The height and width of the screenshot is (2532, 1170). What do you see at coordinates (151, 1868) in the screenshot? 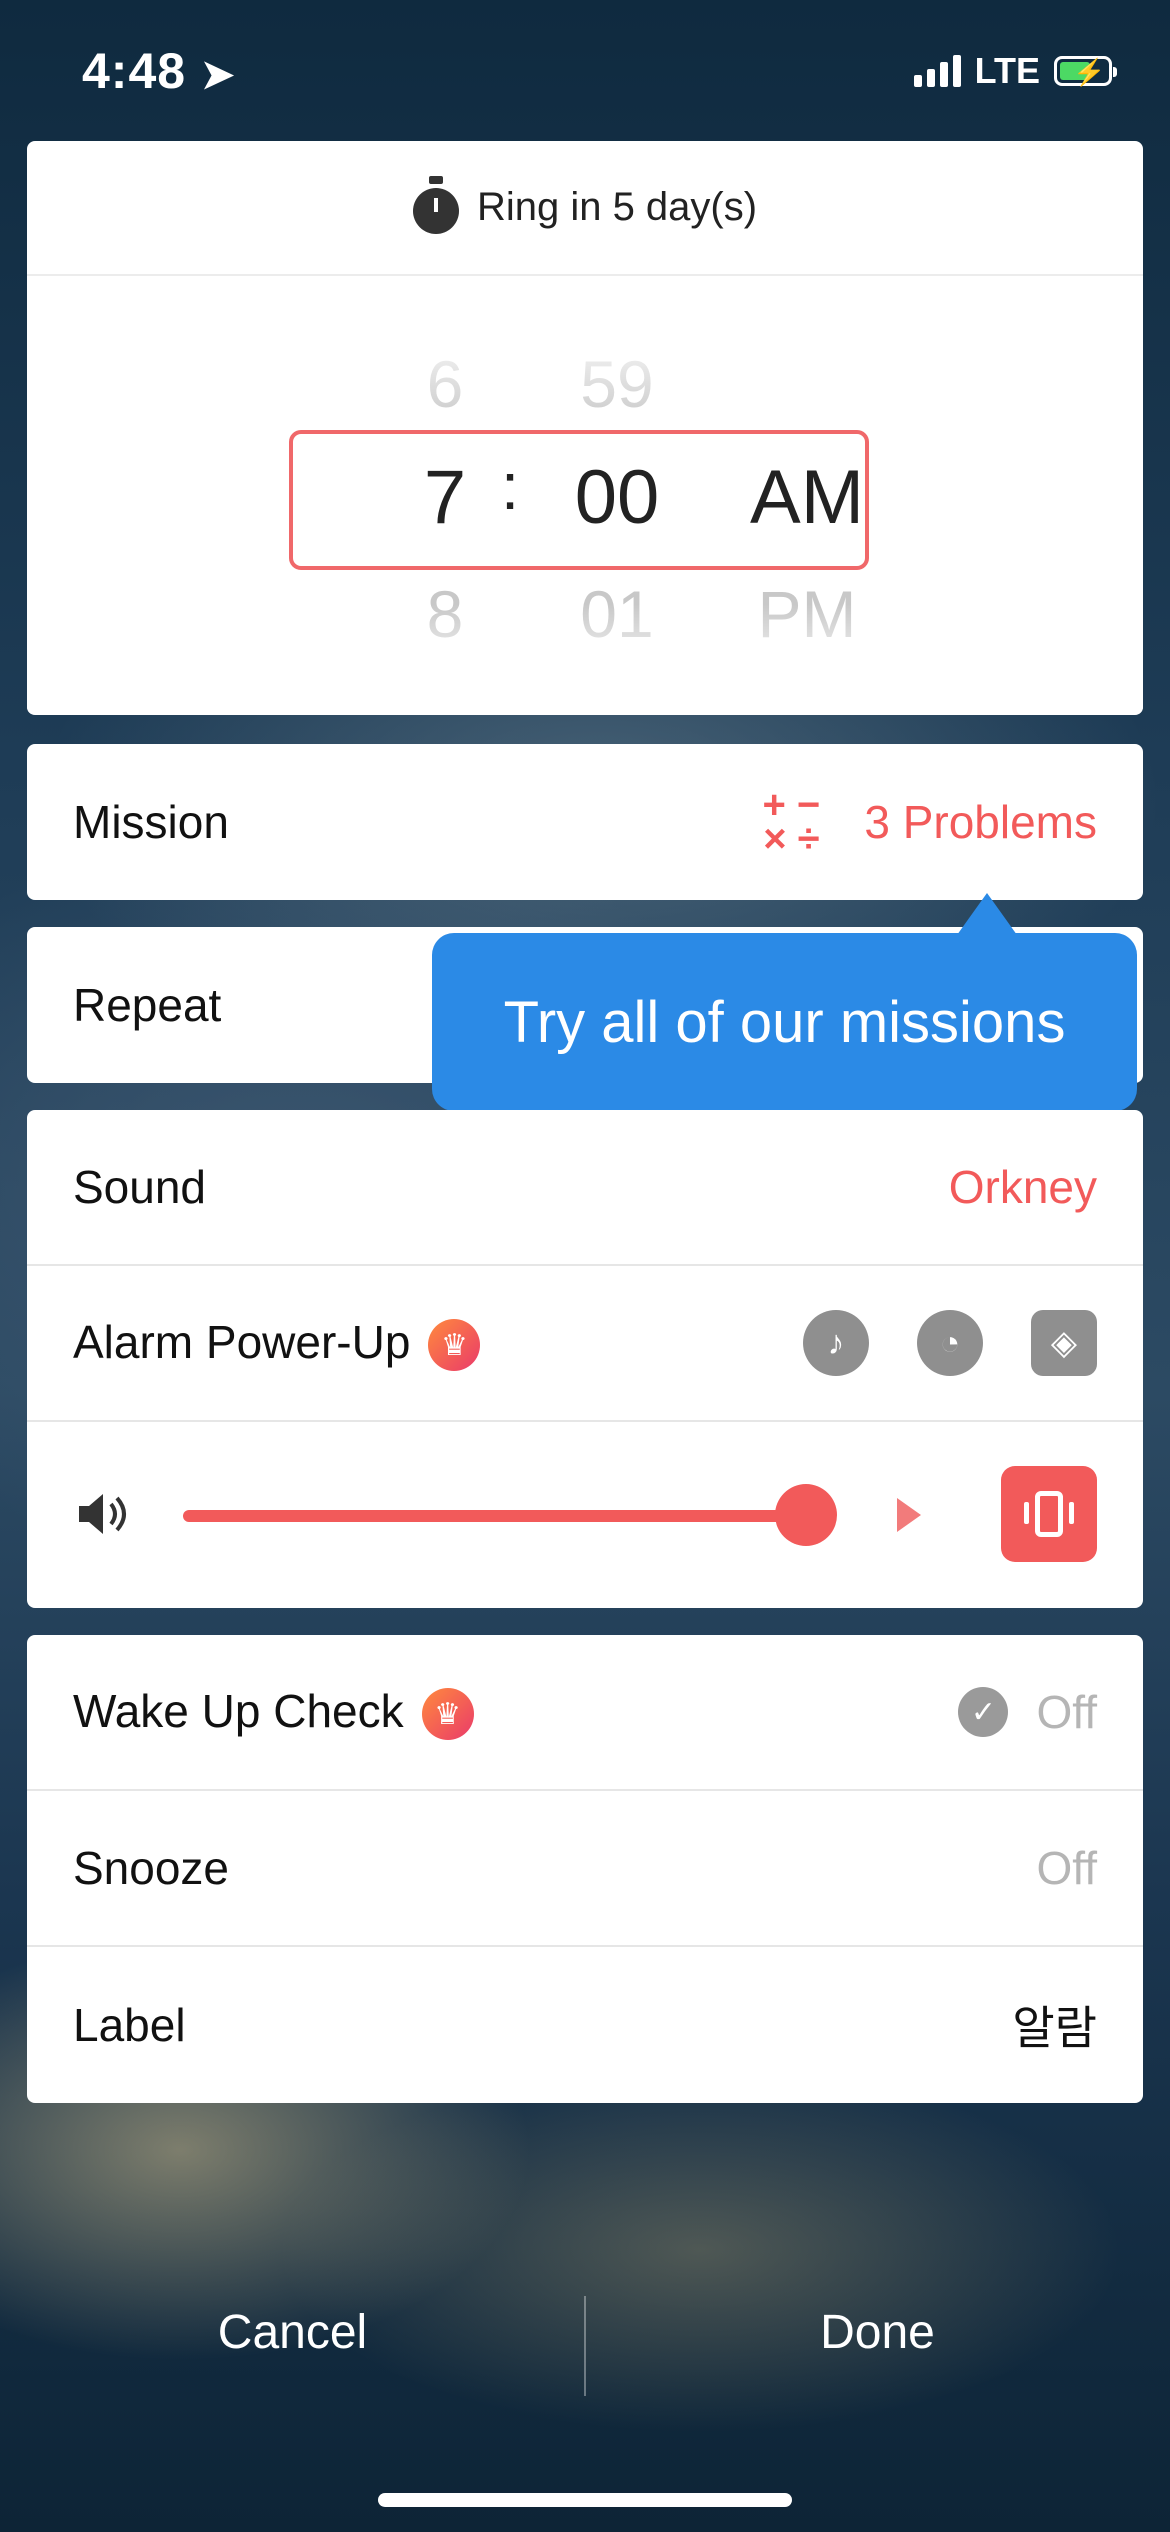
I see `snooze-label: Snooze` at bounding box center [151, 1868].